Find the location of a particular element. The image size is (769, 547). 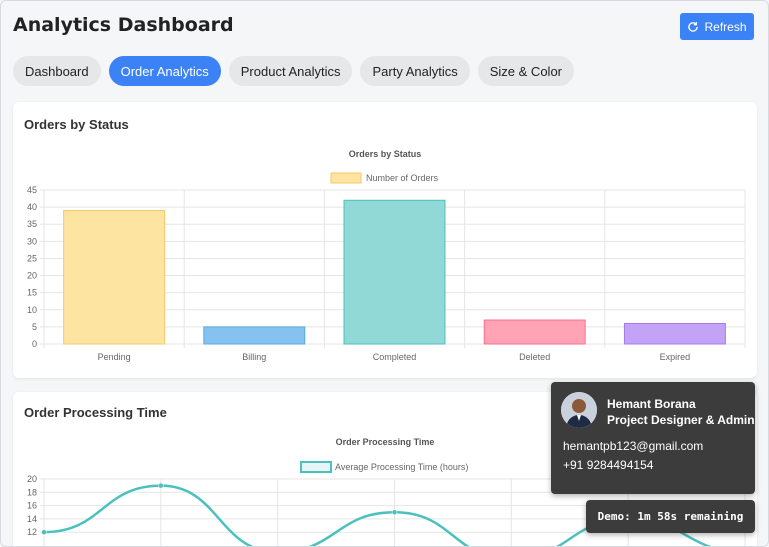

page-header: Analytics Dashboard Refresh is located at coordinates (383, 28).